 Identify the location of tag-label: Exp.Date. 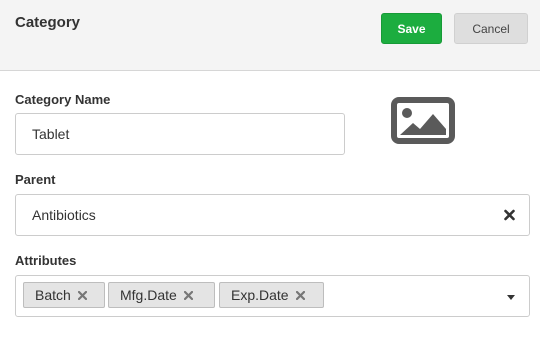
(260, 295).